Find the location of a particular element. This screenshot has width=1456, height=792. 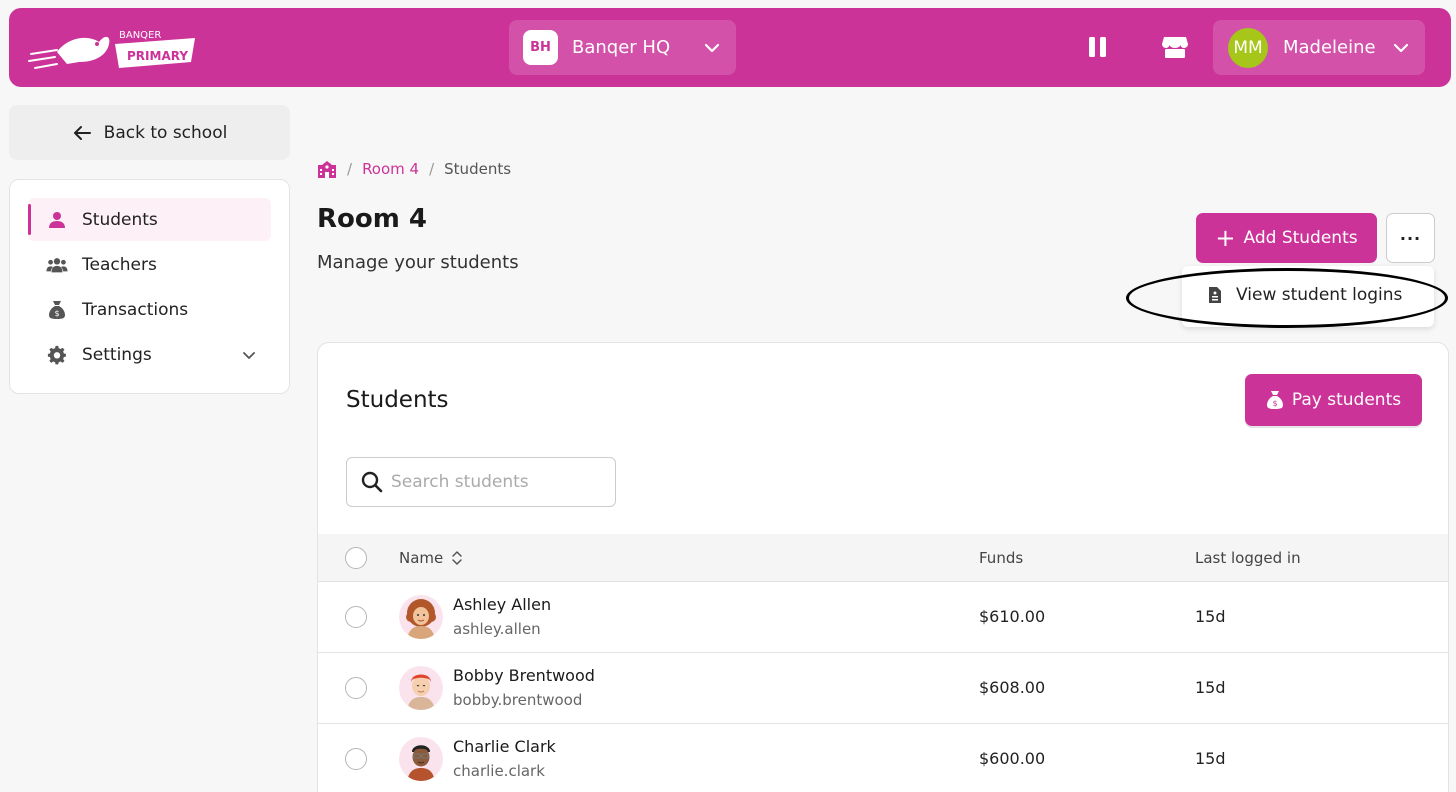

store-button is located at coordinates (1175, 47).